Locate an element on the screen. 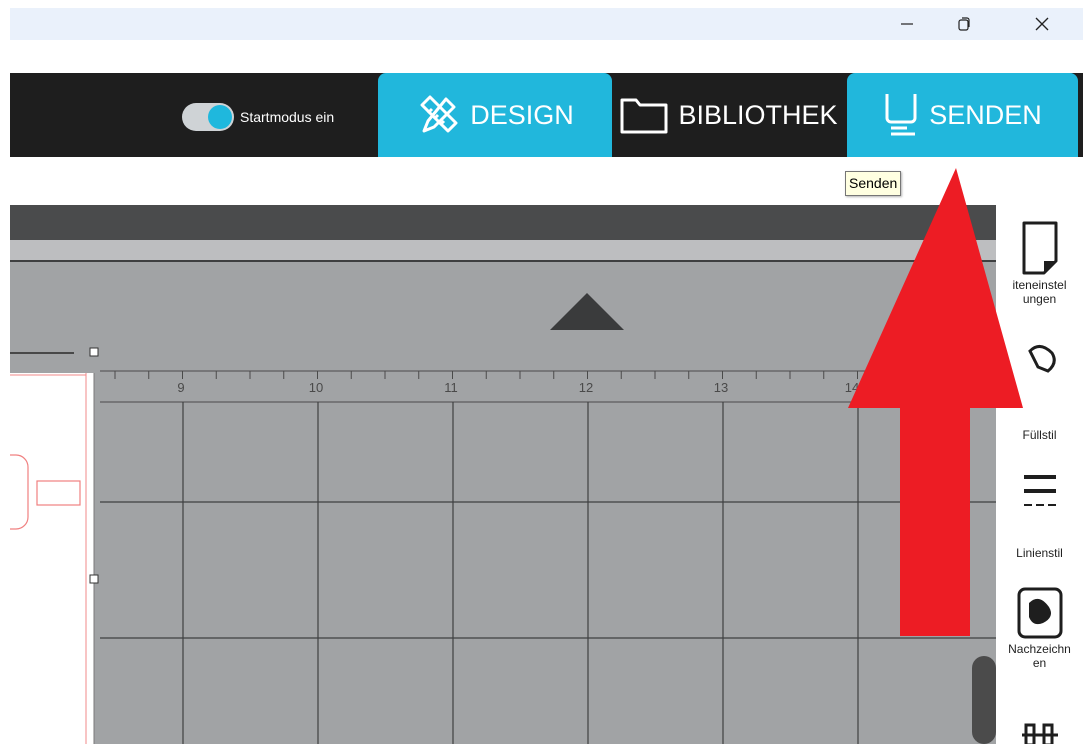 Image resolution: width=1083 pixels, height=744 pixels. tab-senden: SENDEN is located at coordinates (962, 115).